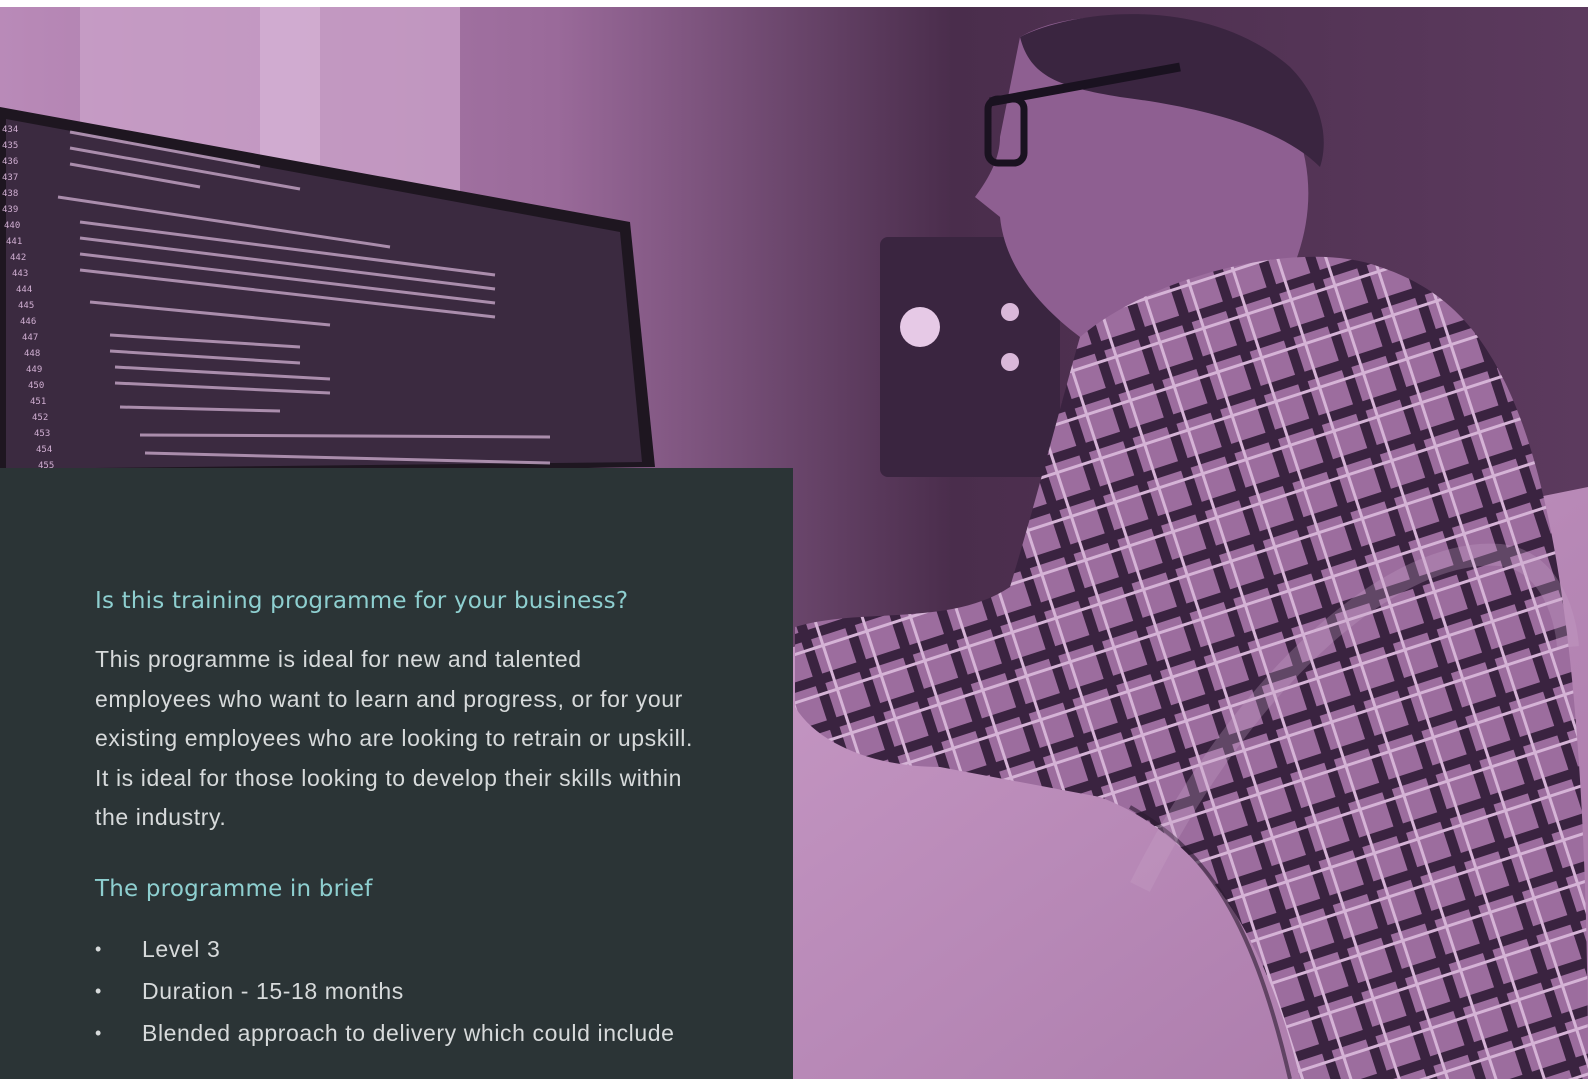 This screenshot has height=1079, width=1588. Describe the element at coordinates (34, 370) in the screenshot. I see `svg-text: 449` at that location.